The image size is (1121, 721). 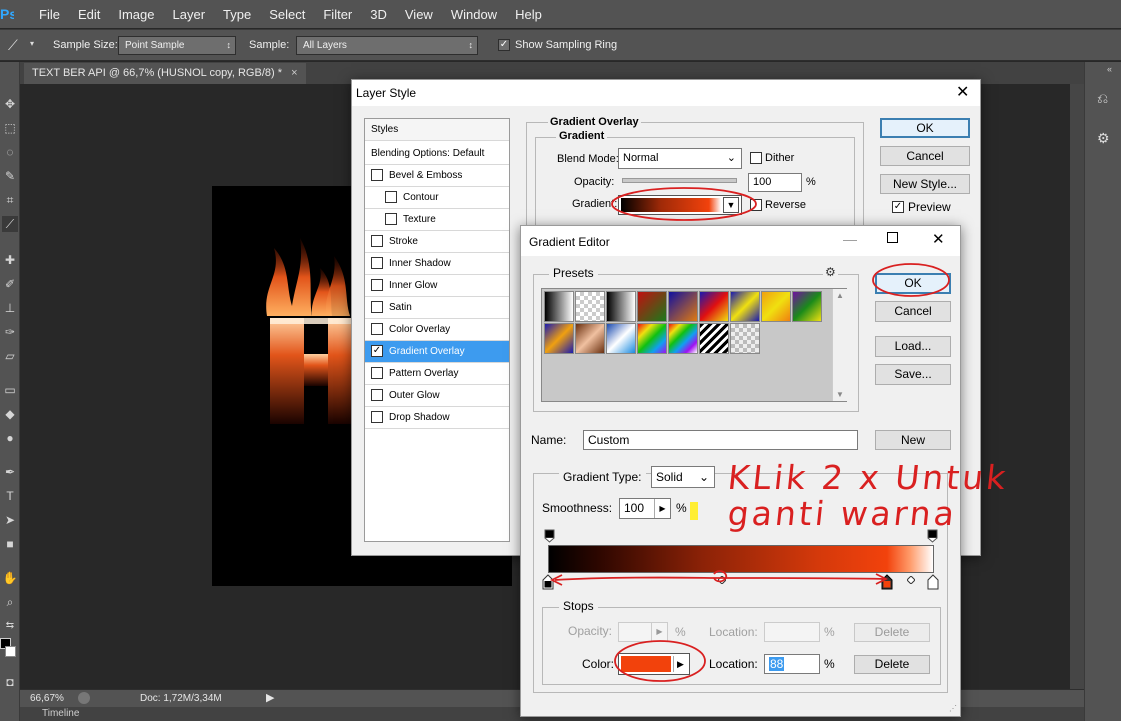 What do you see at coordinates (437, 396) in the screenshot?
I see `style-item-outer-glow: Outer Glow` at bounding box center [437, 396].